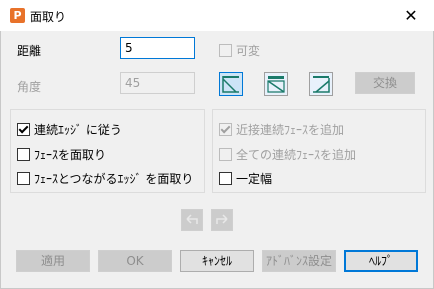 The width and height of the screenshot is (434, 289). I want to click on distance-label: 距離, so click(29, 51).